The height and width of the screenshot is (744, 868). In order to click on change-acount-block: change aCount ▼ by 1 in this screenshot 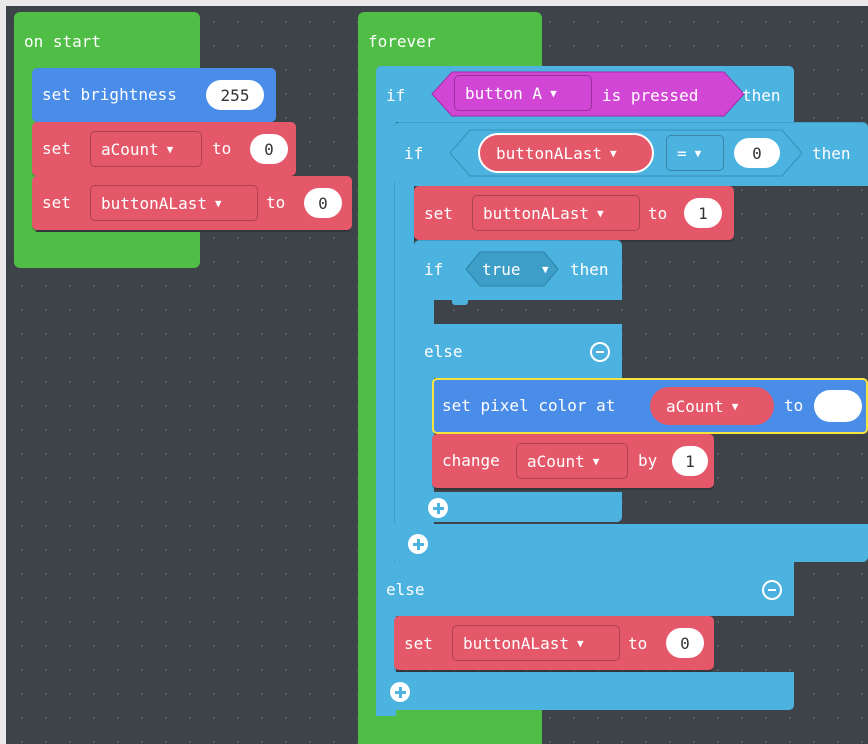, I will do `click(573, 461)`.